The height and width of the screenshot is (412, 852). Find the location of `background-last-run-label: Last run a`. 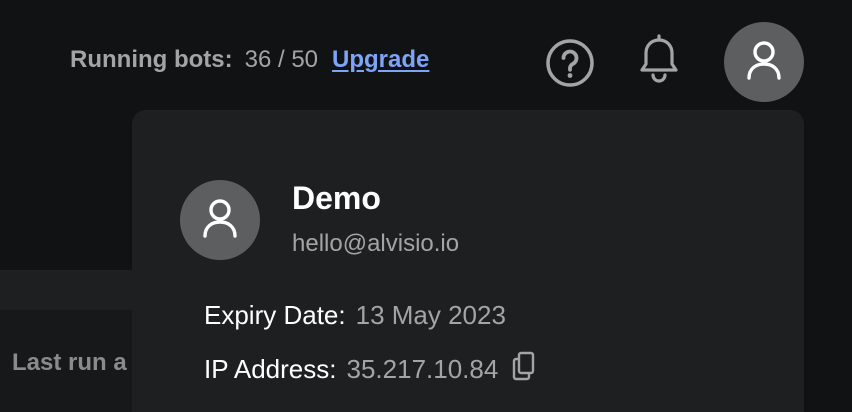

background-last-run-label: Last run a is located at coordinates (69, 362).